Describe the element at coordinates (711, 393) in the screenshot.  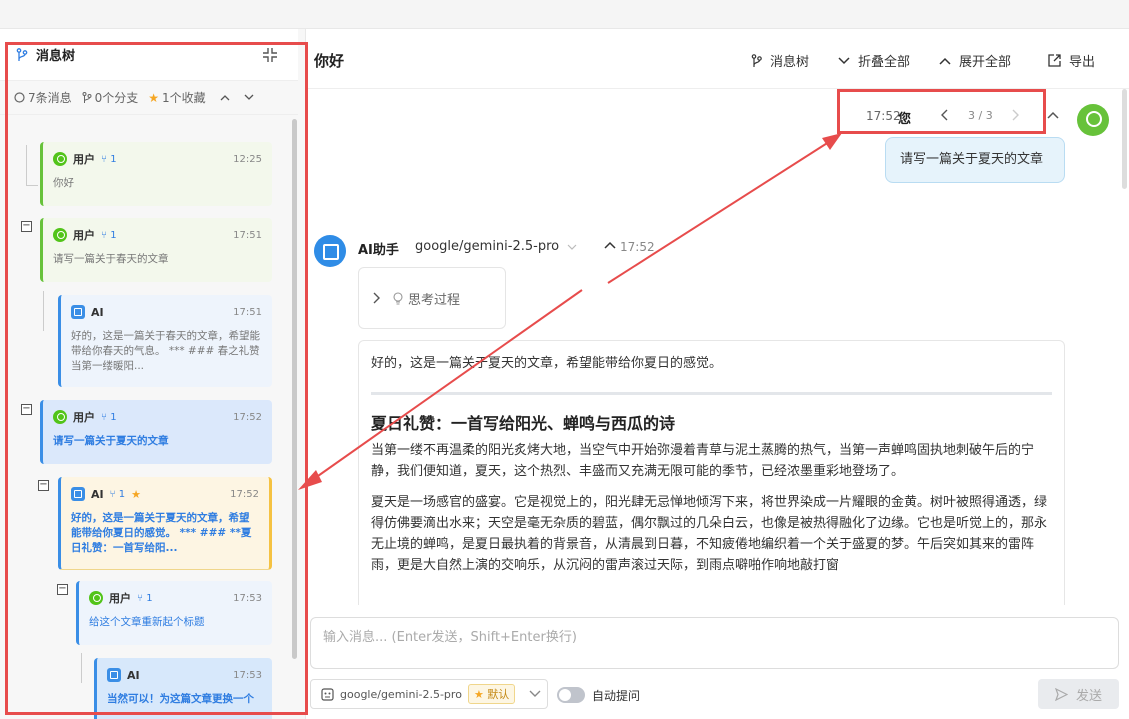
I see `divider` at that location.